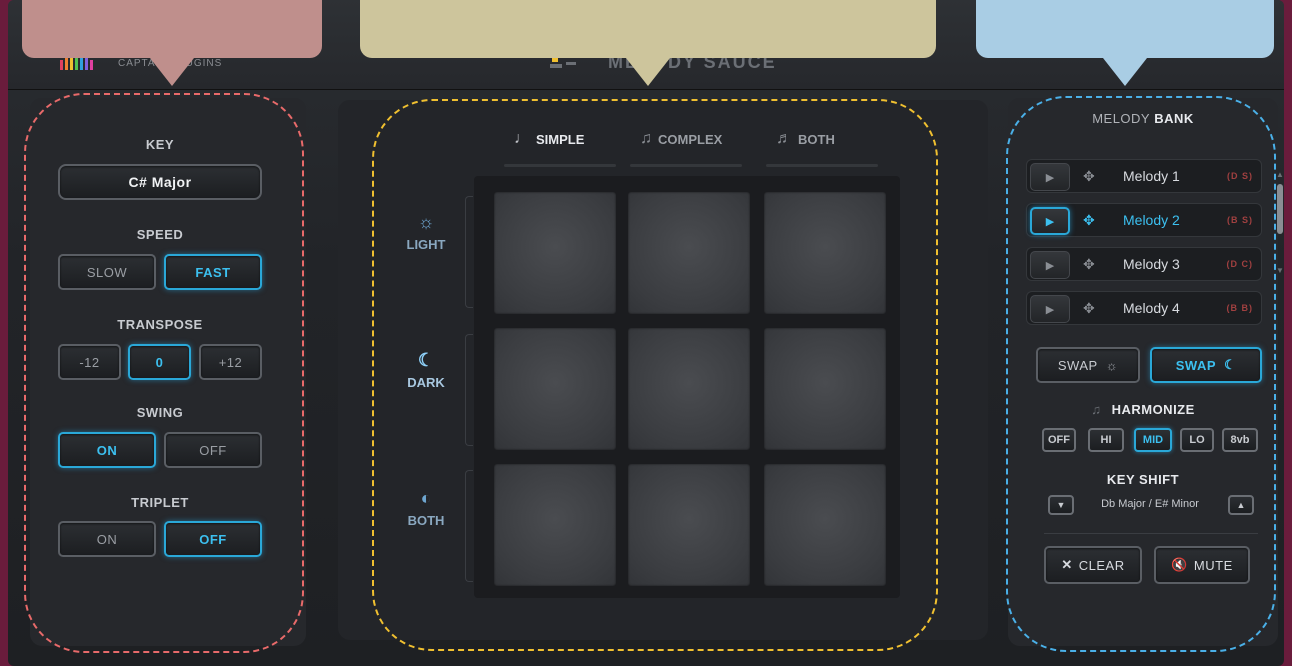 Image resolution: width=1292 pixels, height=666 pixels. Describe the element at coordinates (1280, 174) in the screenshot. I see `scroll-up-icon: ▲` at that location.